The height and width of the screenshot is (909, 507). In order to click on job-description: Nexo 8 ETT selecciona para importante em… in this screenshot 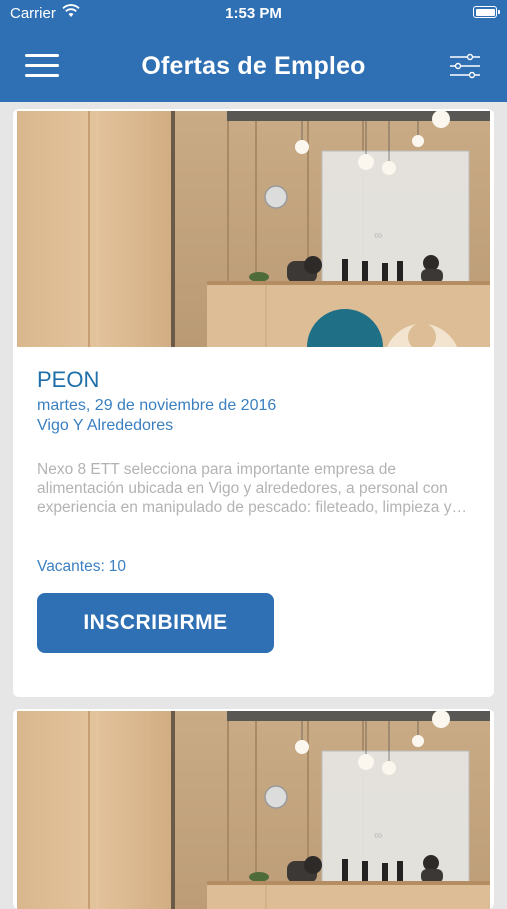, I will do `click(244, 488)`.